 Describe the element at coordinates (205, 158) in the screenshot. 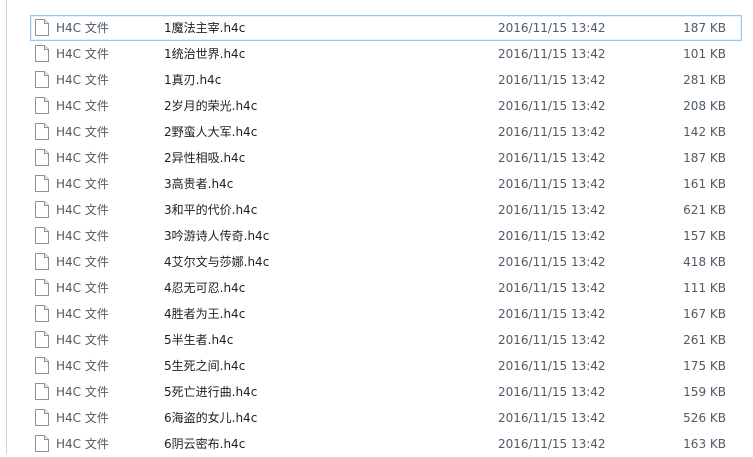

I see `file-name: 2异性相吸.h4c` at that location.